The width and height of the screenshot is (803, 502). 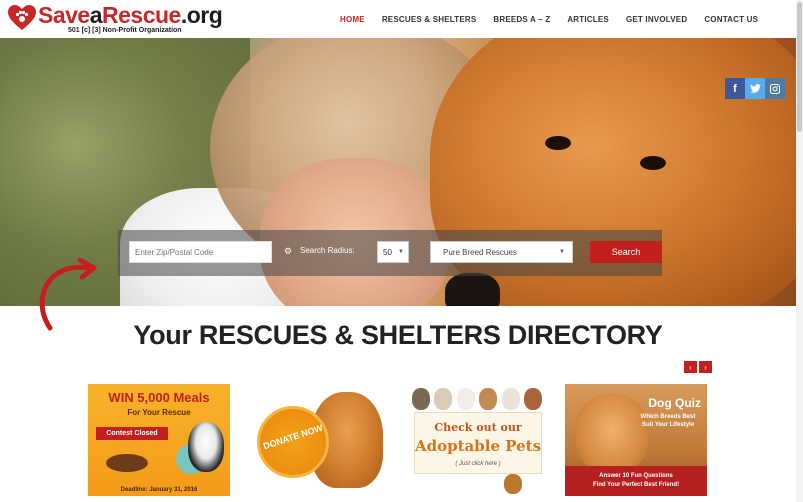 I want to click on nav-rescues-shelters: RESCUES & SHELTERS, so click(x=429, y=19).